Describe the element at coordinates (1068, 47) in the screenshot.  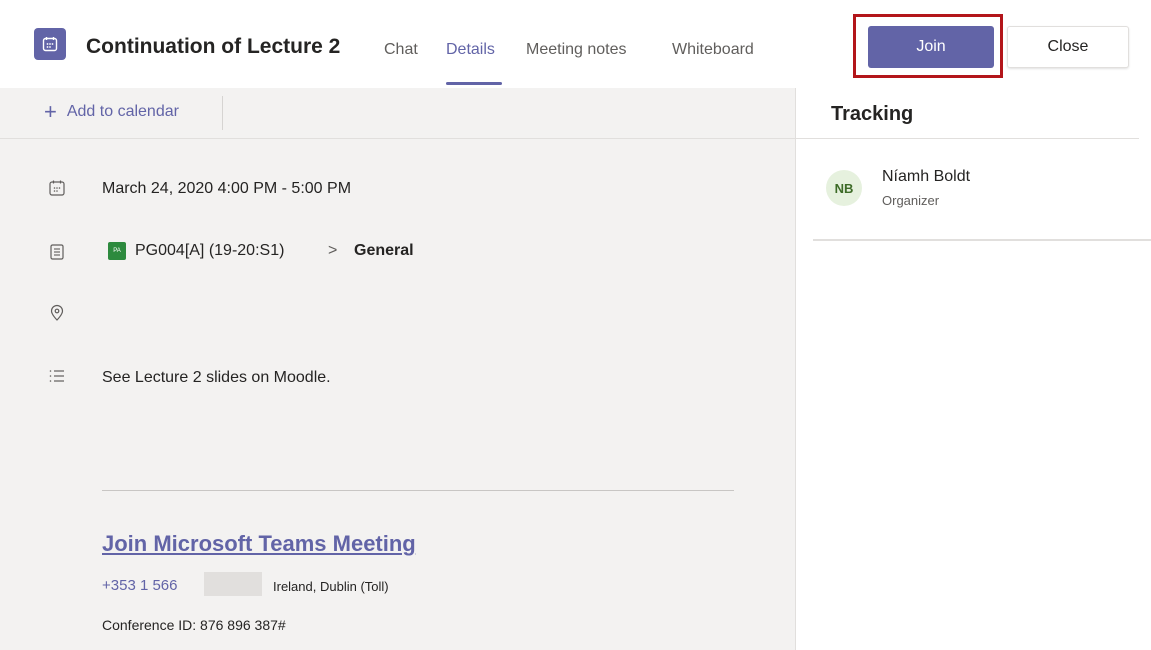
I see `close-button: Close` at that location.